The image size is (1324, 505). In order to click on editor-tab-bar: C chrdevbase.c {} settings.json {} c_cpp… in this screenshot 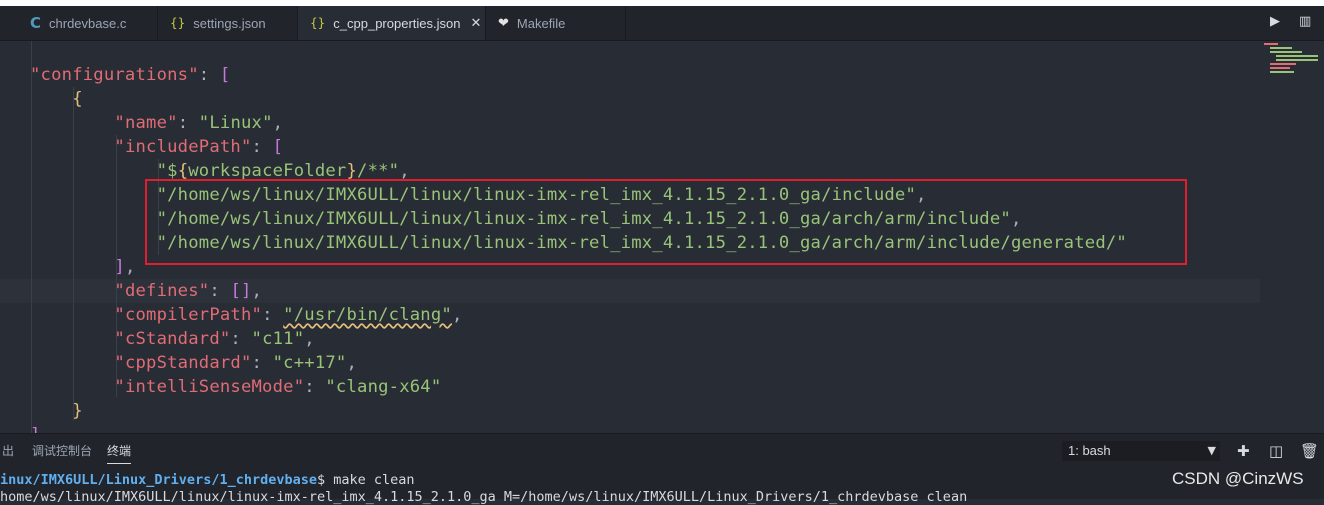, I will do `click(662, 23)`.